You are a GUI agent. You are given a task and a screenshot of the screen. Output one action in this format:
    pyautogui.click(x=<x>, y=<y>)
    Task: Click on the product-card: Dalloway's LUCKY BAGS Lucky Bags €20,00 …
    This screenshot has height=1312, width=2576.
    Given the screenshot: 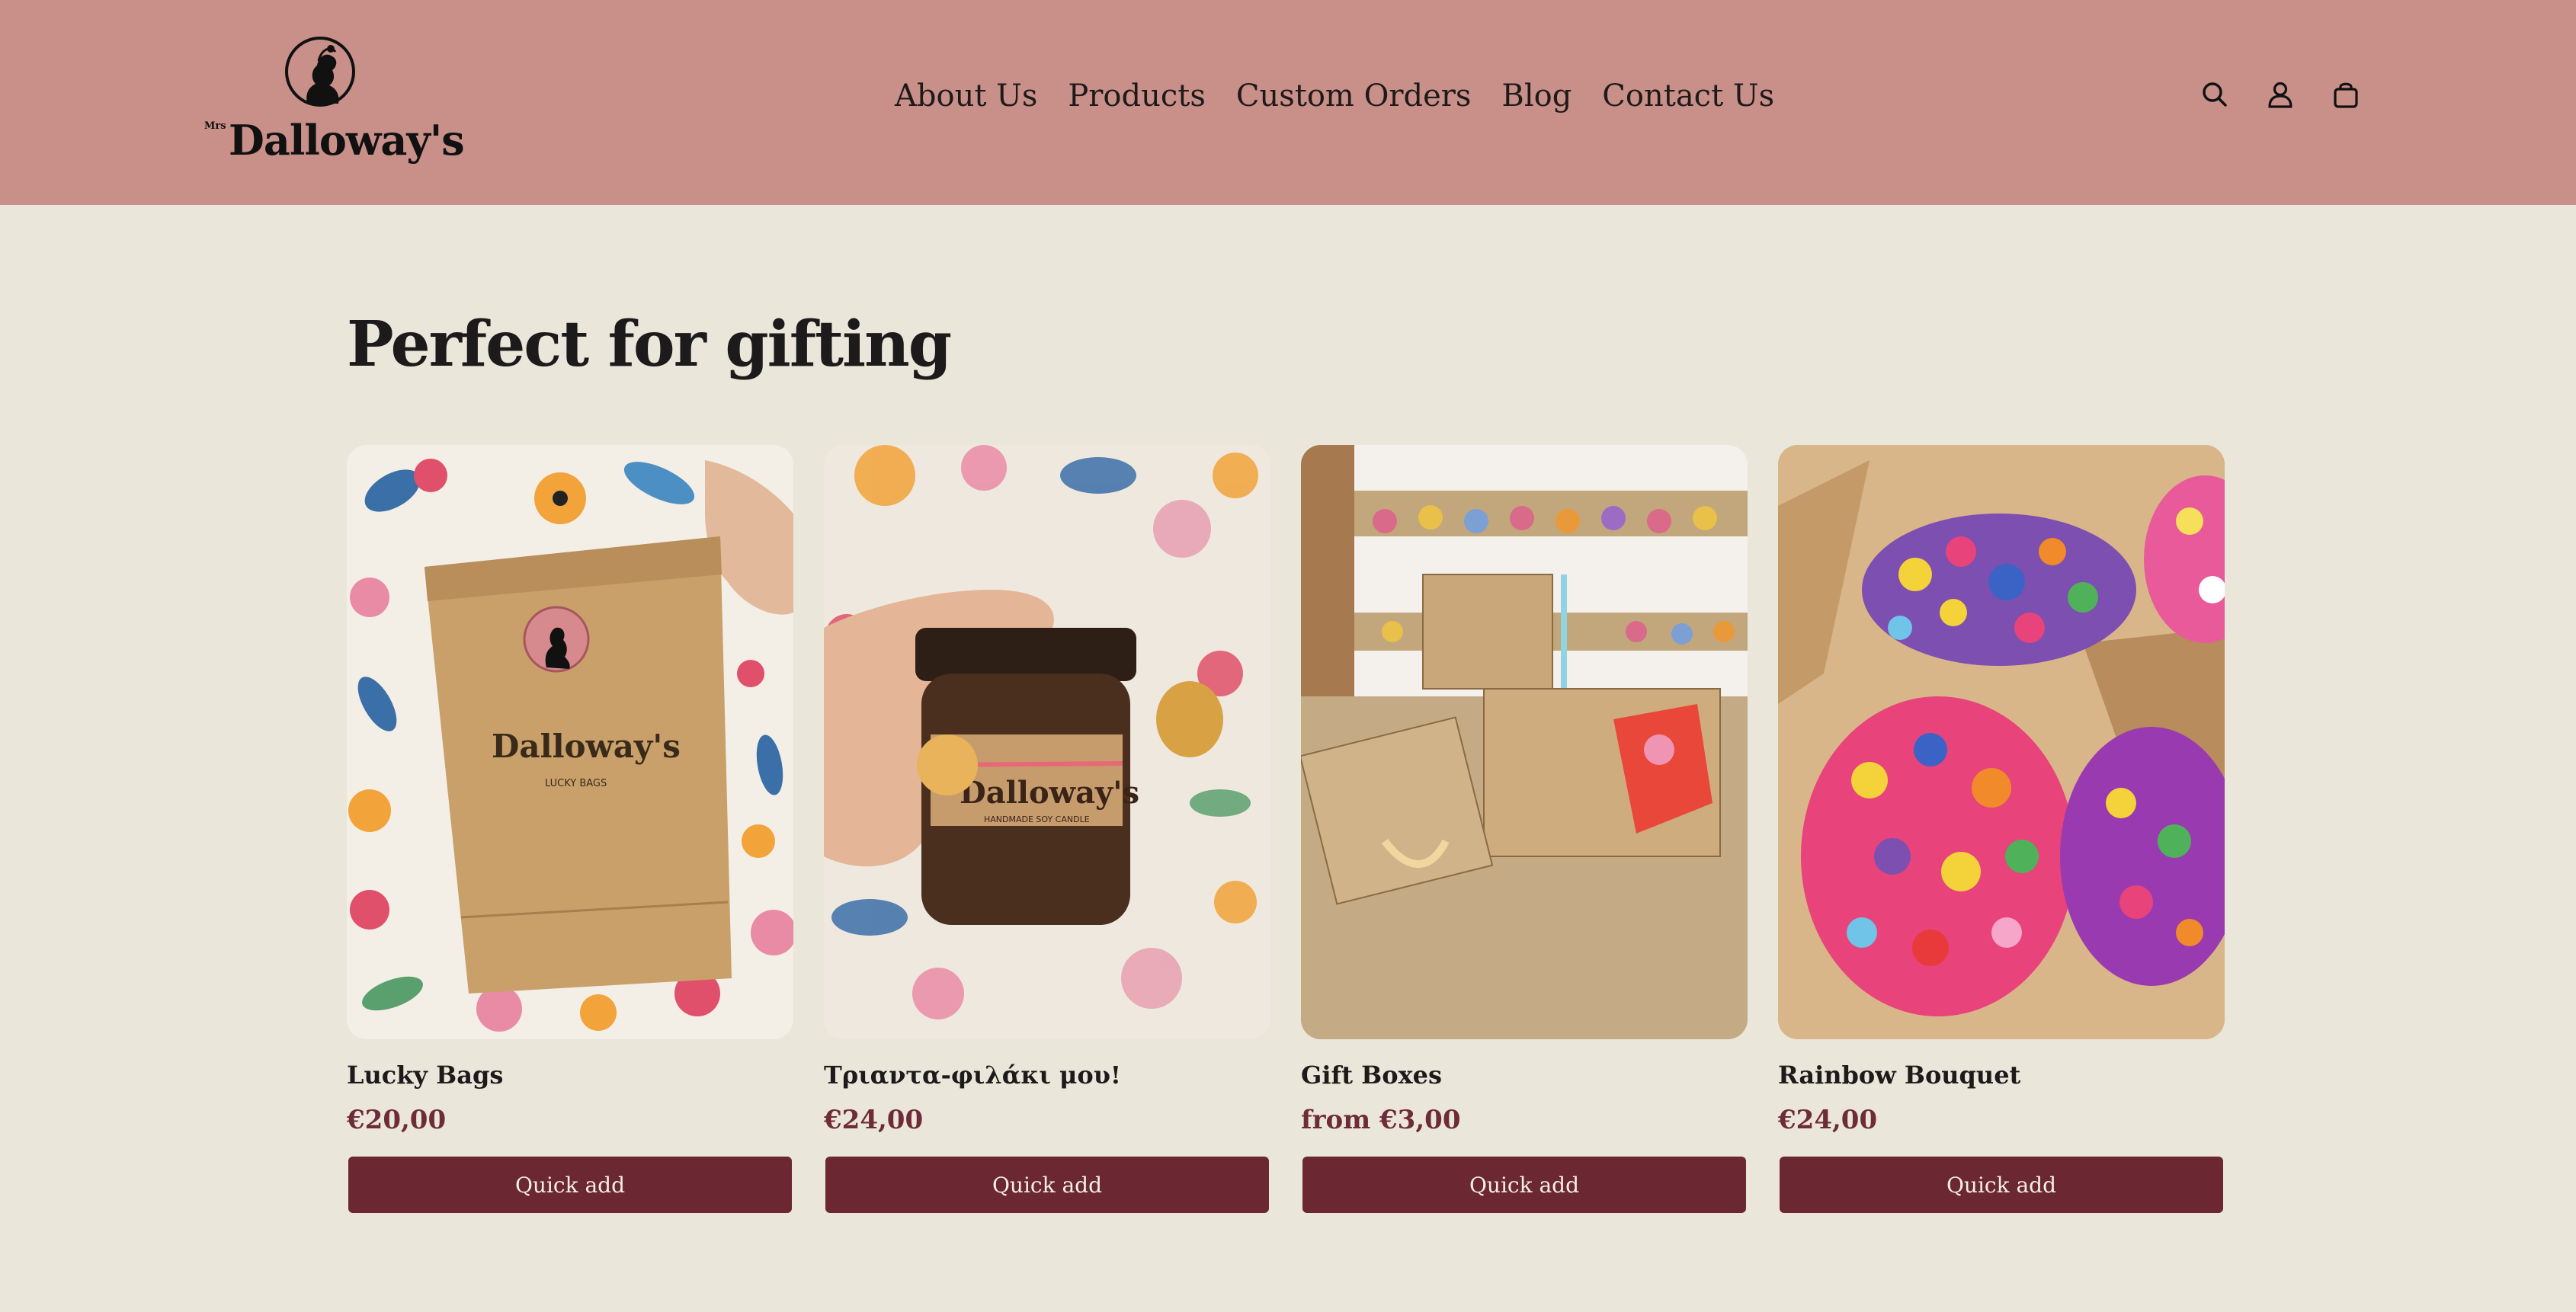 What is the action you would take?
    pyautogui.click(x=570, y=829)
    